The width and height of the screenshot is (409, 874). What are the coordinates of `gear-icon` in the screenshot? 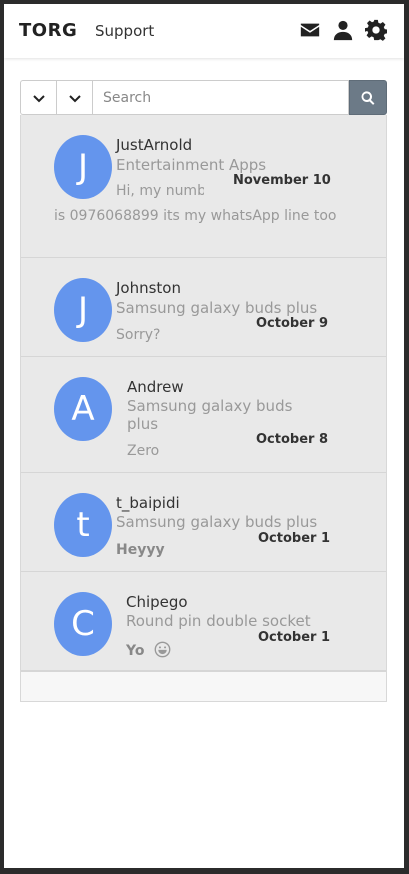 It's located at (376, 30).